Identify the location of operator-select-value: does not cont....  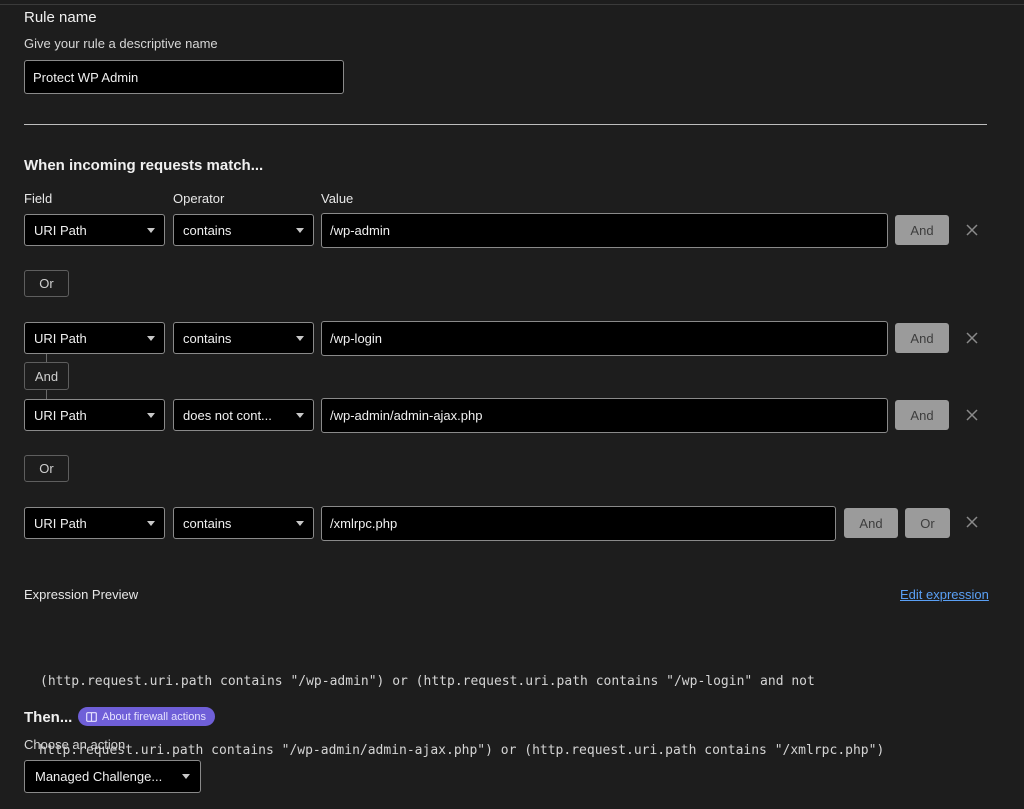
(227, 415).